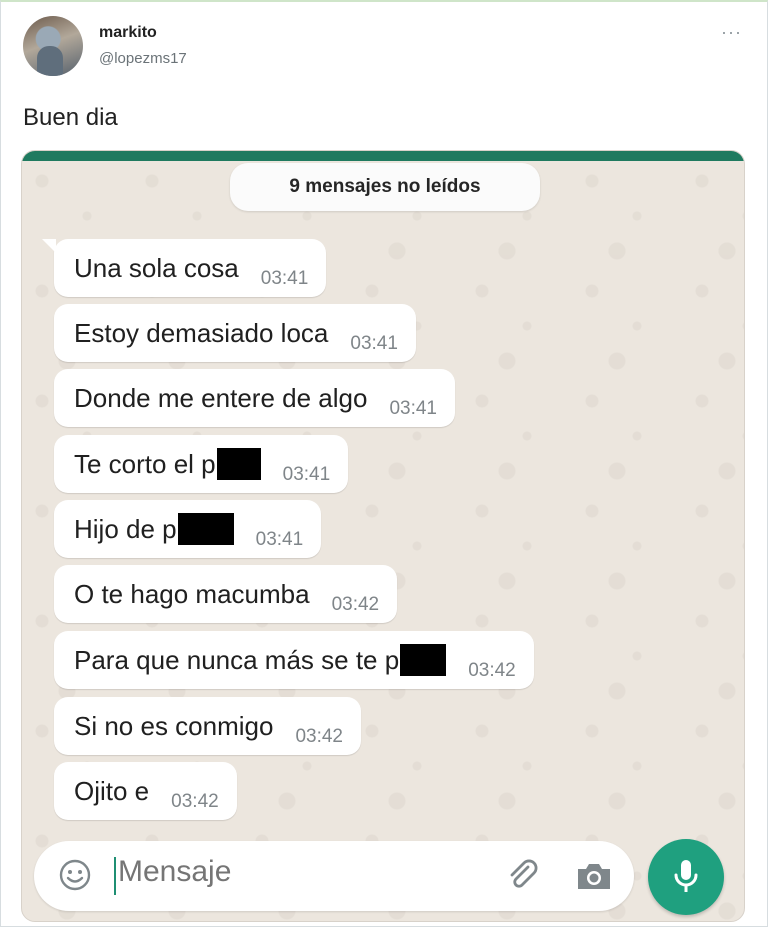  What do you see at coordinates (594, 876) in the screenshot?
I see `camera-icon` at bounding box center [594, 876].